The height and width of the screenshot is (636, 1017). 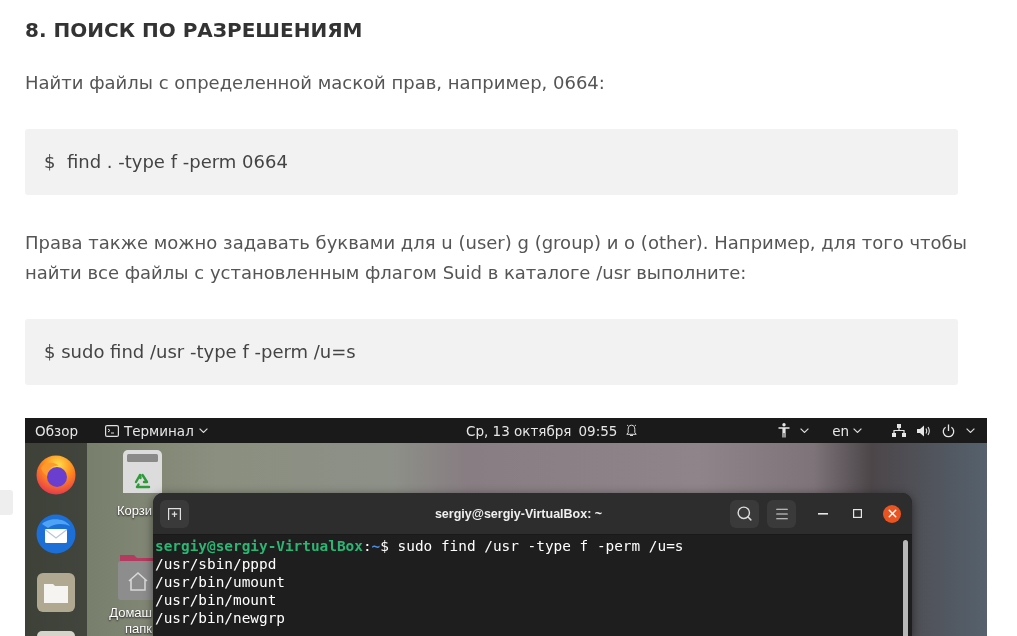 What do you see at coordinates (823, 513) in the screenshot?
I see `minimize-icon` at bounding box center [823, 513].